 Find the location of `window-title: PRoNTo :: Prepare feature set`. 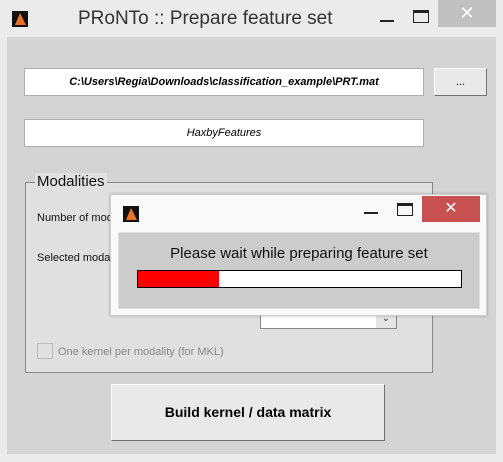

window-title: PRoNTo :: Prepare feature set is located at coordinates (205, 18).